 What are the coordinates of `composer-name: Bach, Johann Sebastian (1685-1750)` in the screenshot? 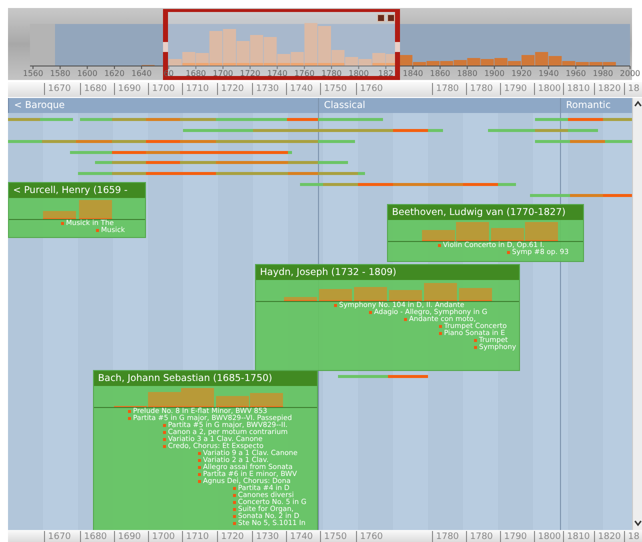 It's located at (205, 378).